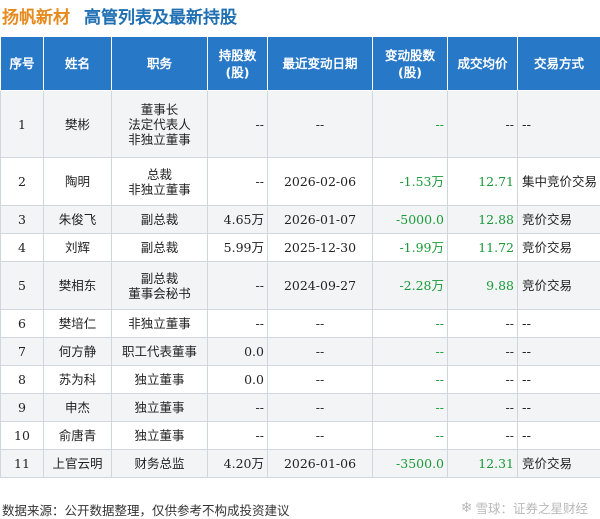 The height and width of the screenshot is (519, 600). I want to click on row-number: 9, so click(22, 407).